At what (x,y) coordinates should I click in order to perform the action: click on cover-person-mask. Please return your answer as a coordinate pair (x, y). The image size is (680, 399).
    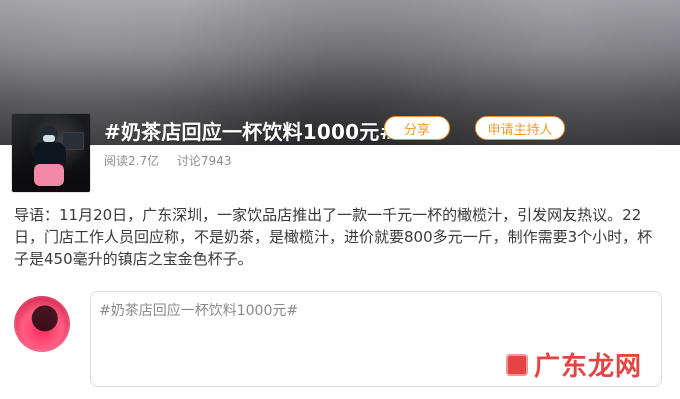
    Looking at the image, I should click on (49, 138).